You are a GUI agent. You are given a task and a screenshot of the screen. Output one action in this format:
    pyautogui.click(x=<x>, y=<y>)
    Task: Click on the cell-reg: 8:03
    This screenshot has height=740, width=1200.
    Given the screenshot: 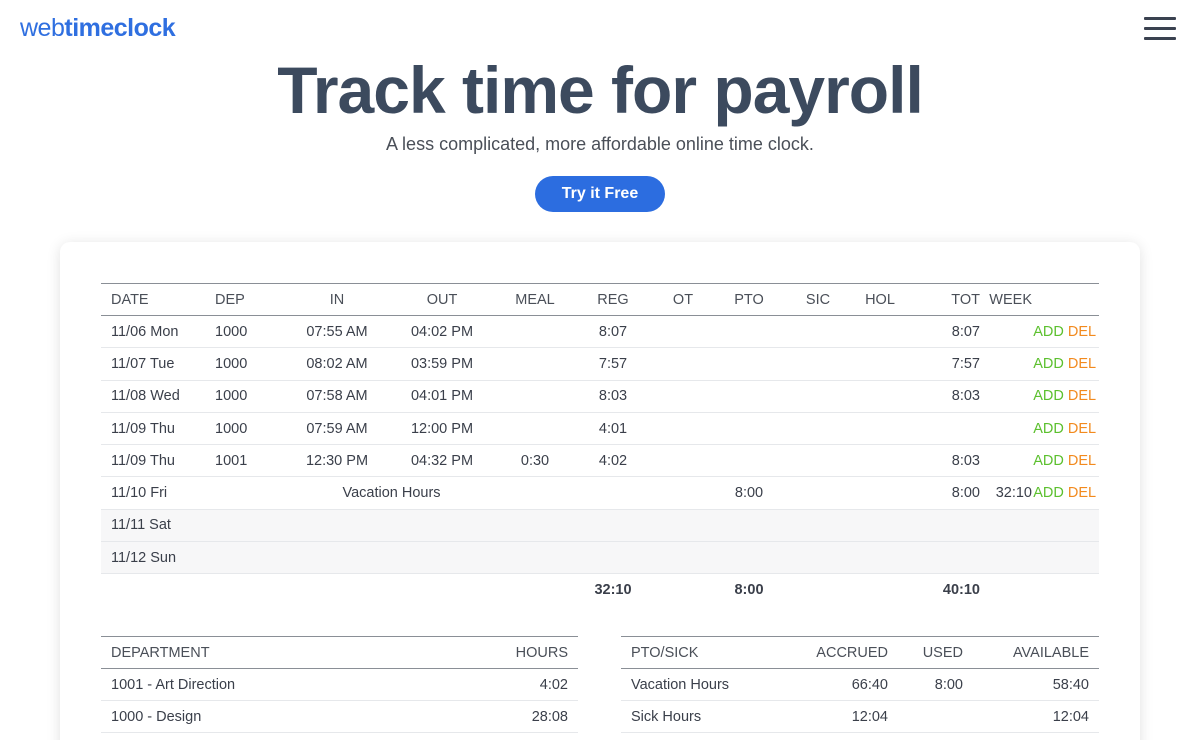 What is the action you would take?
    pyautogui.click(x=613, y=396)
    